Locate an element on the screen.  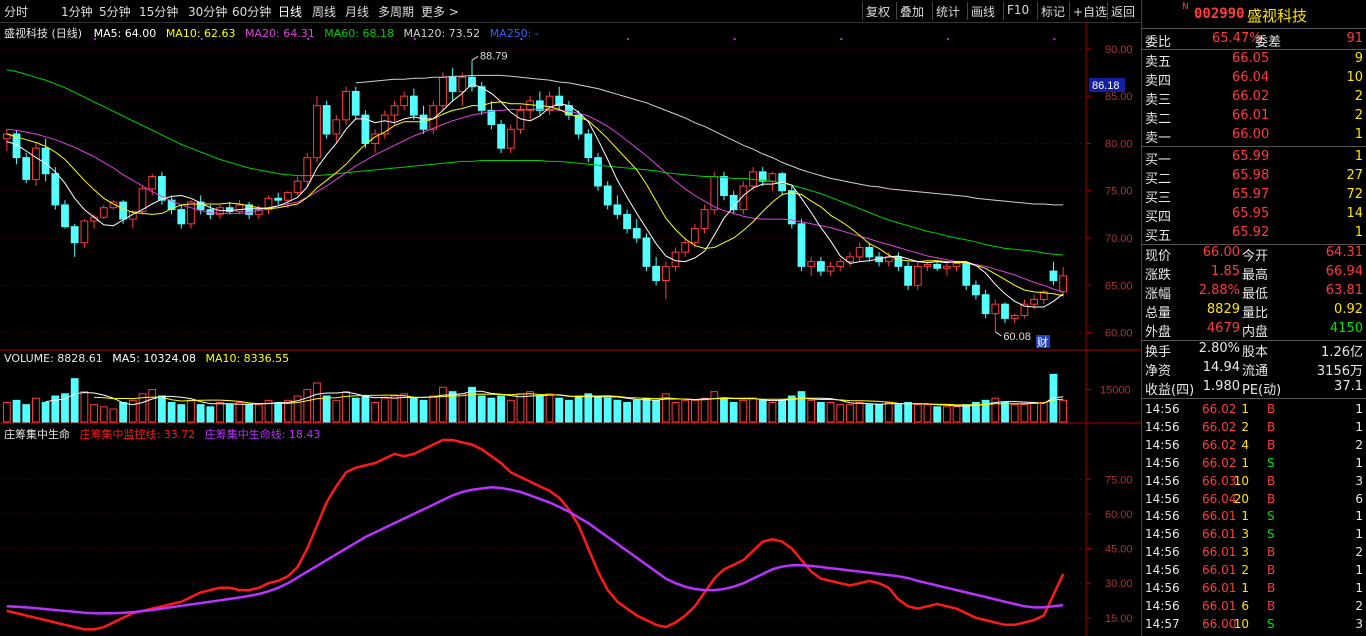
buy-level-price: 65.92 is located at coordinates (1251, 232).